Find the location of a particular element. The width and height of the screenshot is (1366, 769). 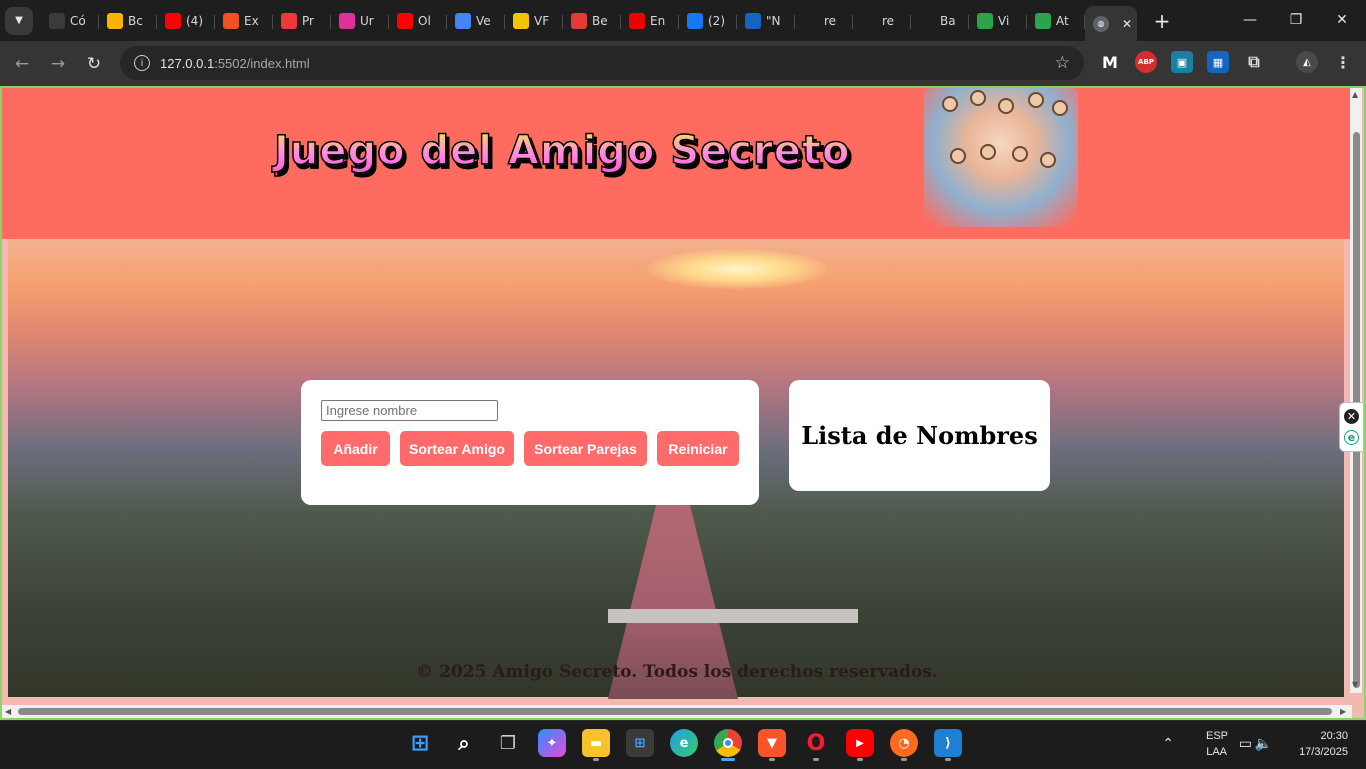

arrow-right-icon: → is located at coordinates (58, 63).